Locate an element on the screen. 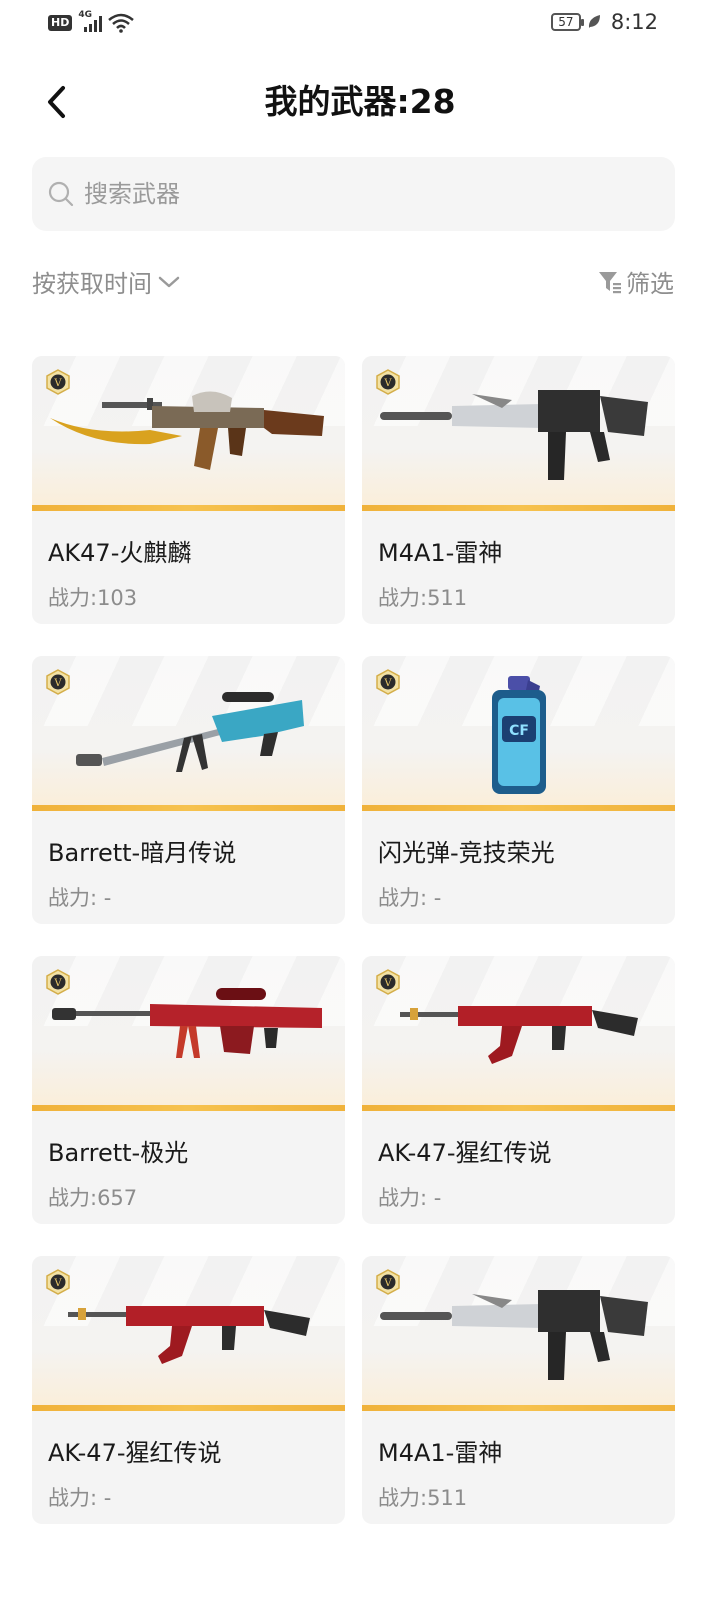 This screenshot has width=720, height=1600. weapon-card: V Barrett-极光 战力:657 is located at coordinates (188, 1090).